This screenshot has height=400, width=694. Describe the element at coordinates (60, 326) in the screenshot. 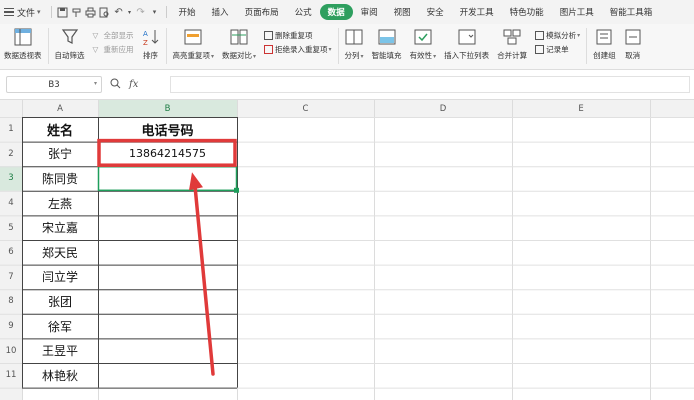

I see `cell-name: 徐军` at that location.